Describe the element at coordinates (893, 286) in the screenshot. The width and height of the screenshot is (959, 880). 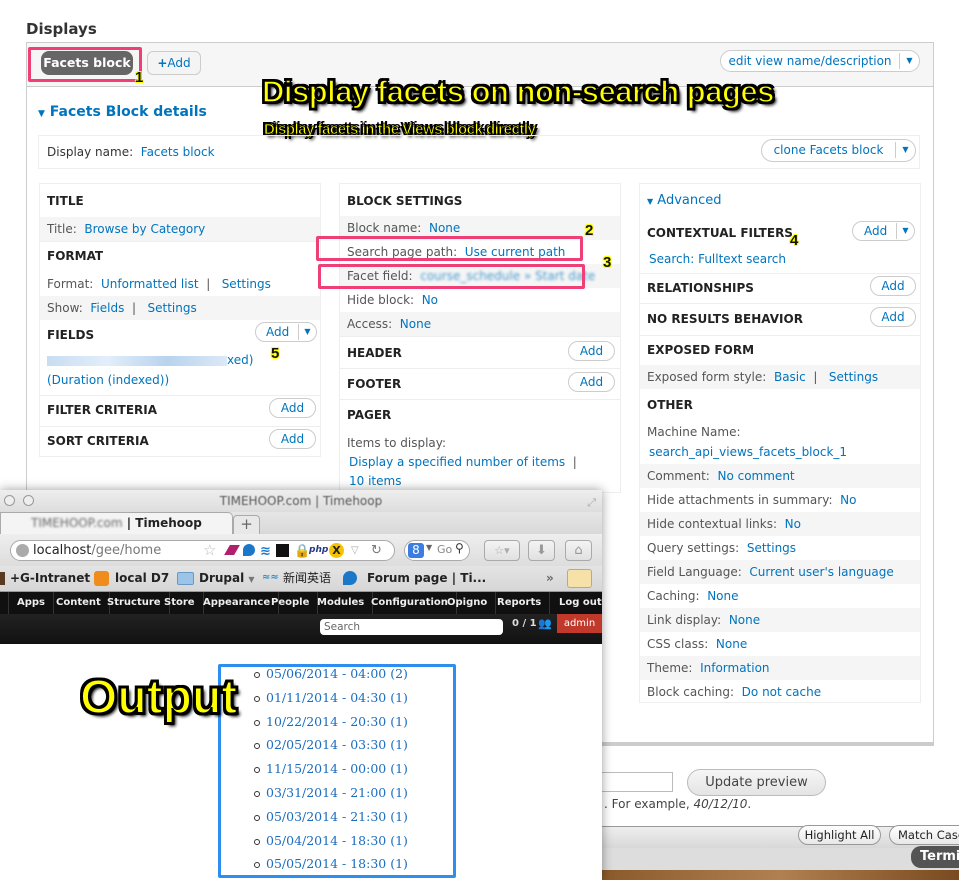
I see `relationships-add-button: Add` at that location.